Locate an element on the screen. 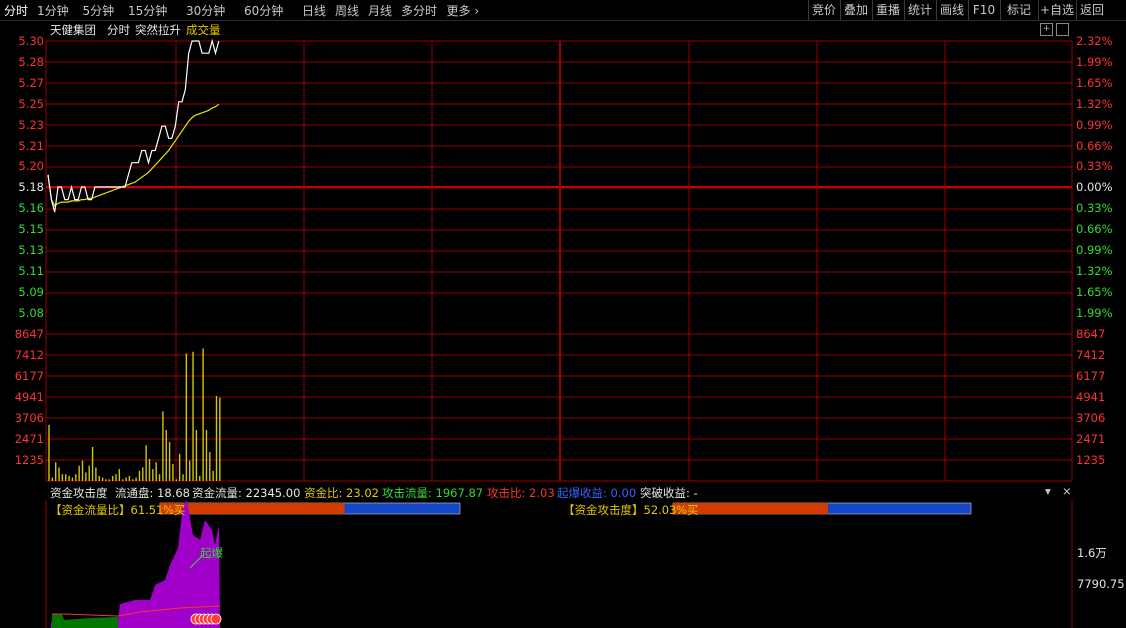  indicator-value: 攻击流量: 1967.87 is located at coordinates (433, 493).